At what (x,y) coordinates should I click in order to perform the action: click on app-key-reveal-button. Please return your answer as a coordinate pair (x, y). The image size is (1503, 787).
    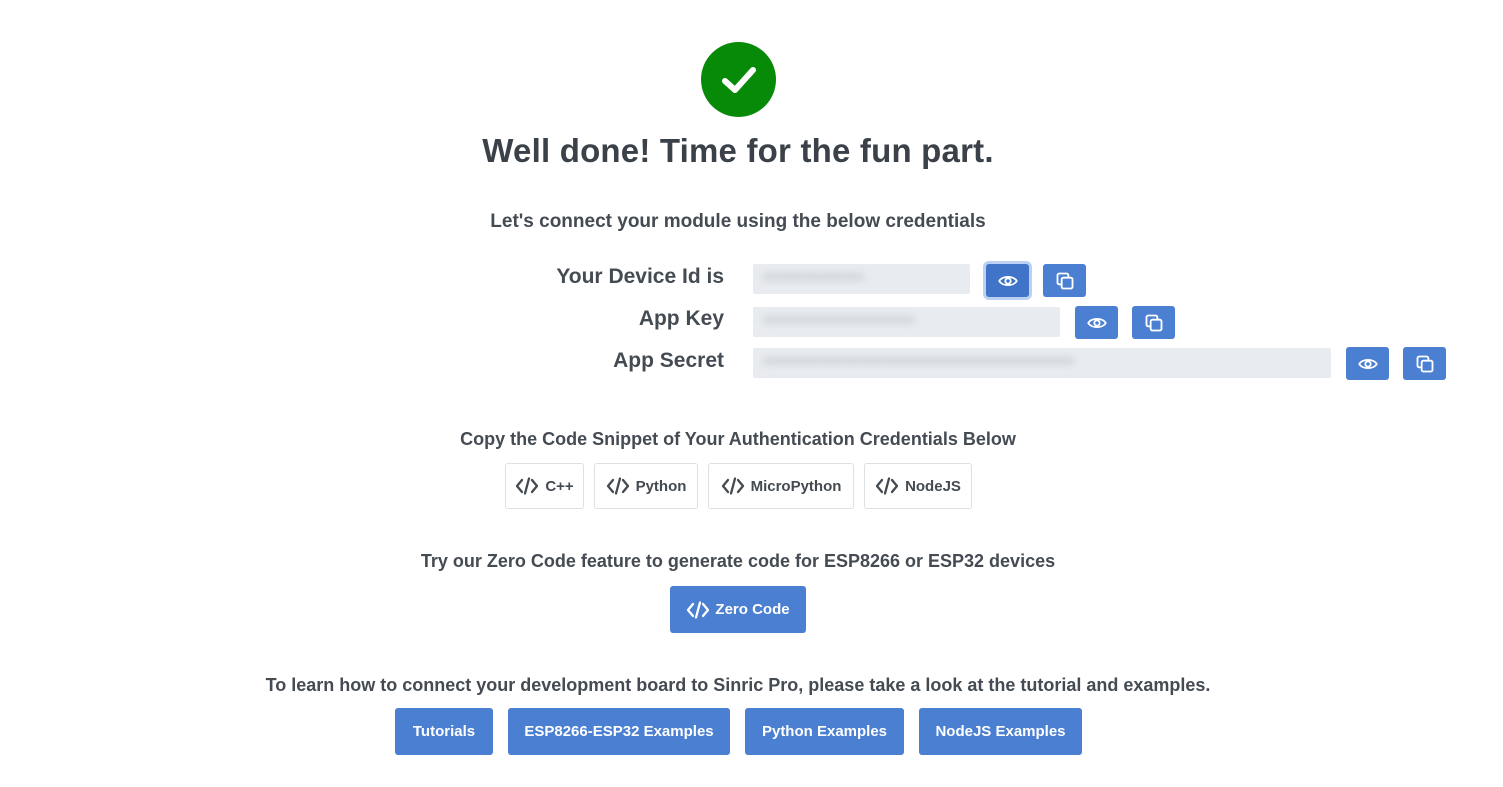
    Looking at the image, I should click on (1096, 322).